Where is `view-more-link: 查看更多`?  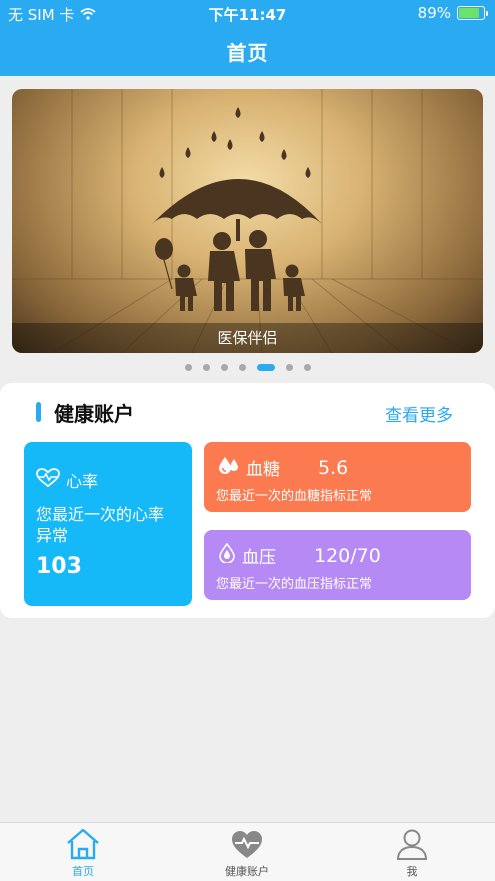
view-more-link: 查看更多 is located at coordinates (419, 413).